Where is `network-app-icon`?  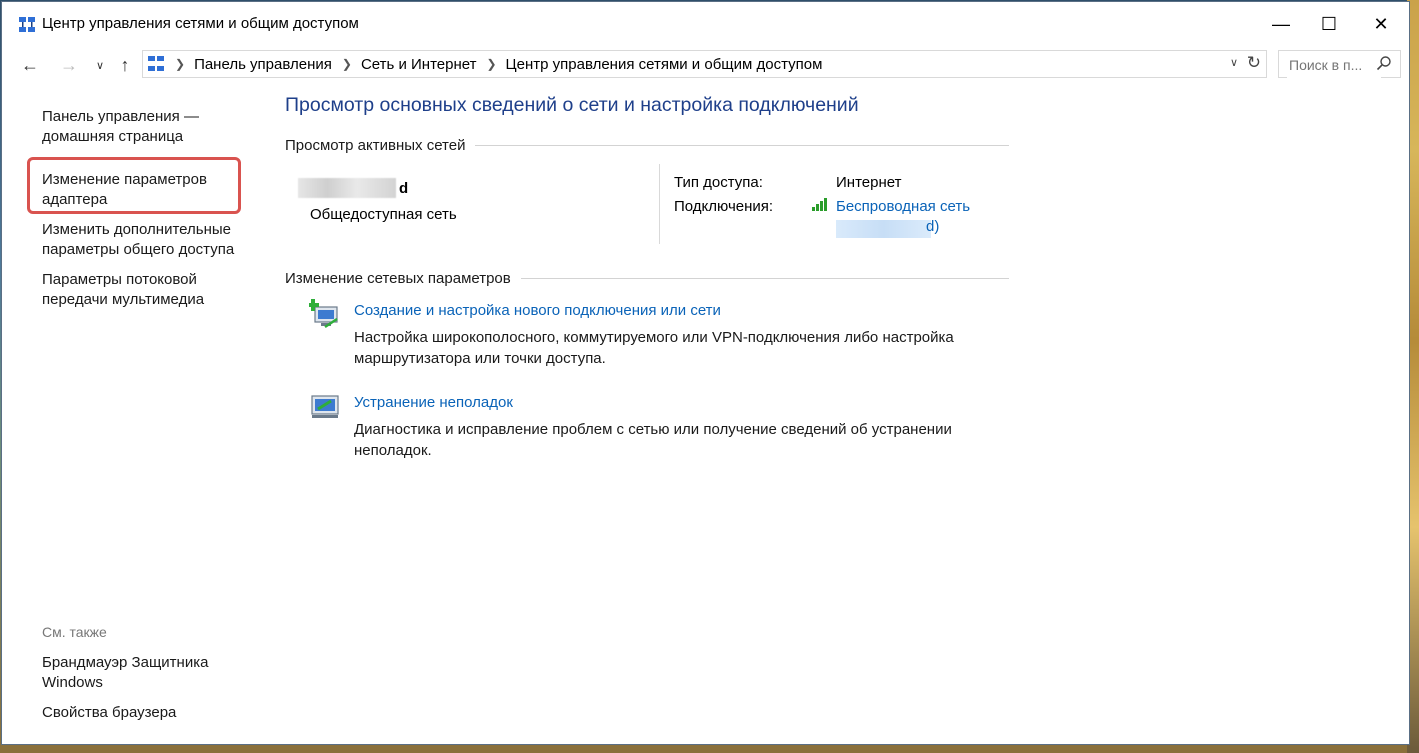 network-app-icon is located at coordinates (27, 24).